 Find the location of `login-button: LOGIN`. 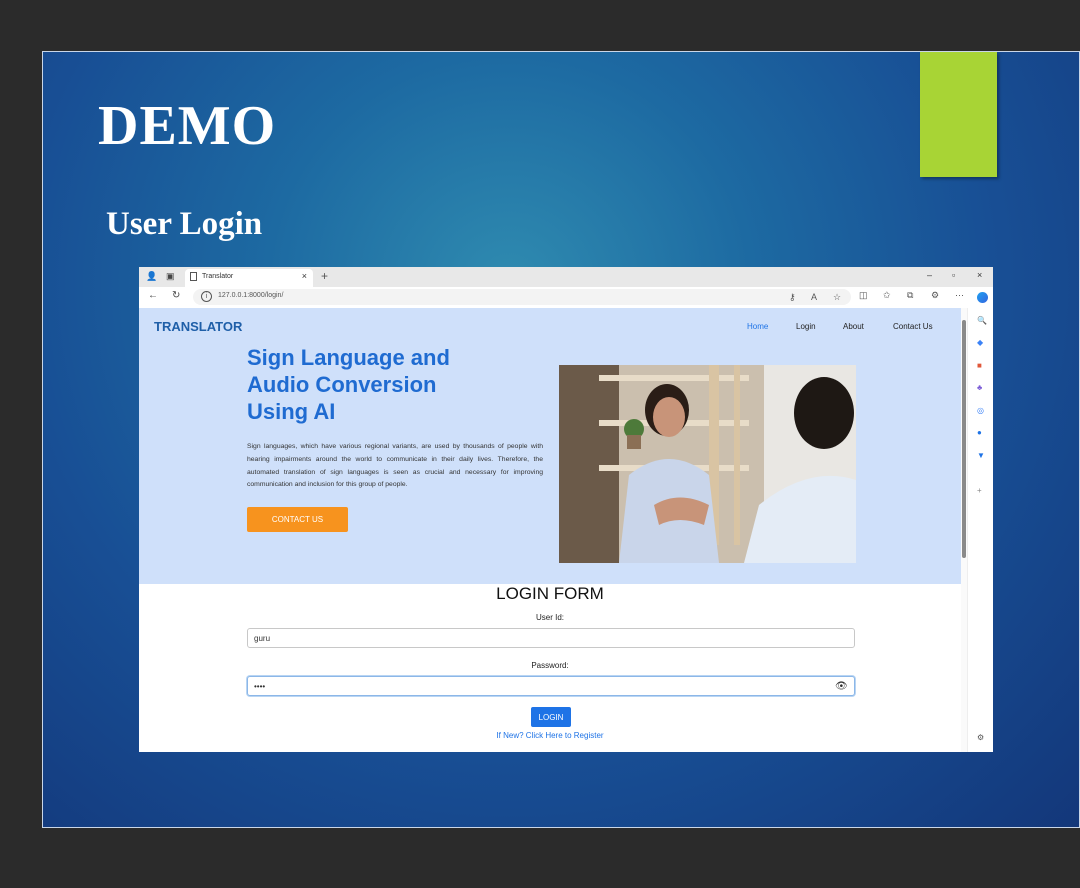

login-button: LOGIN is located at coordinates (551, 717).